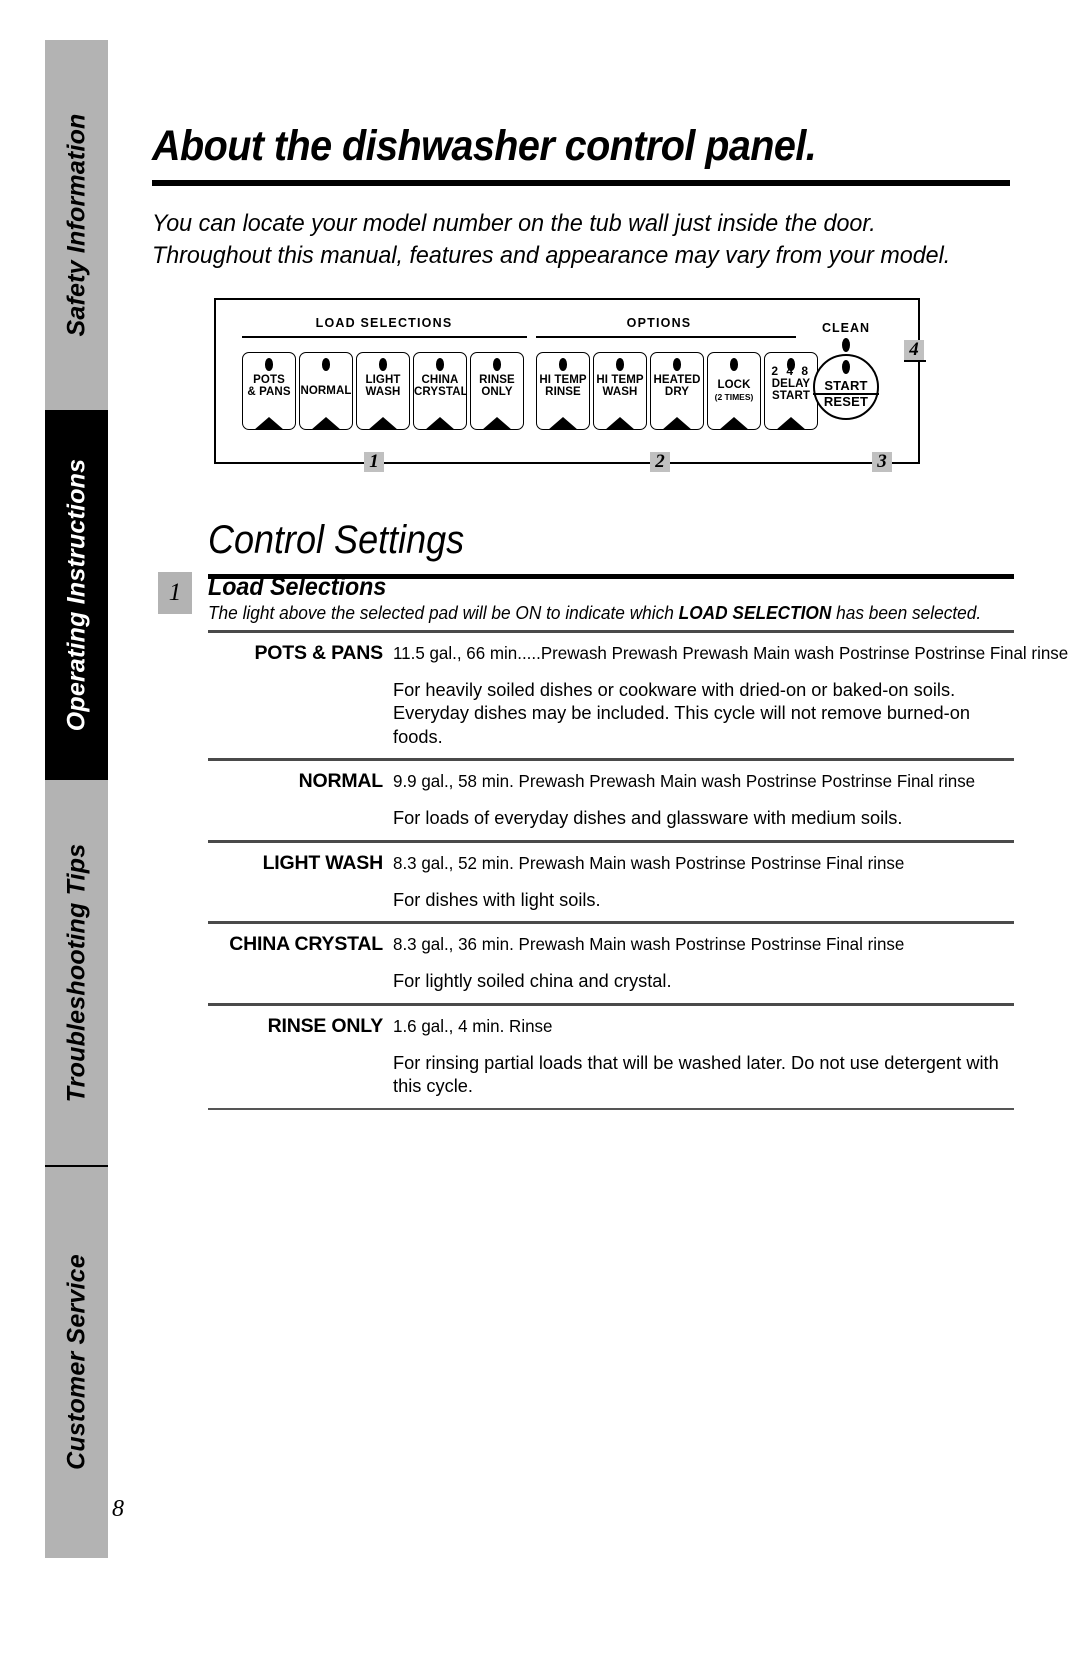 This screenshot has width=1080, height=1669. What do you see at coordinates (484, 146) in the screenshot?
I see `page-title: About the dishwasher control panel.` at bounding box center [484, 146].